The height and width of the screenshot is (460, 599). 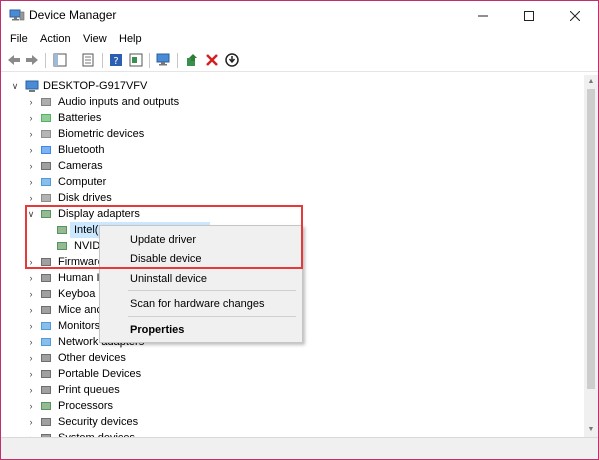 I want to click on tree-item-label: Mice anc, so click(x=80, y=310).